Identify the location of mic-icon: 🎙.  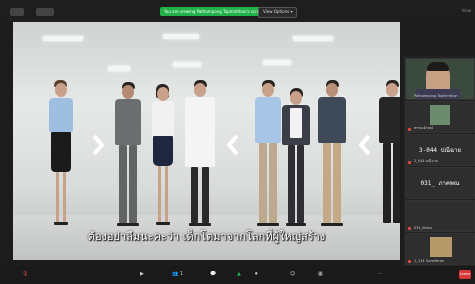
(25, 274).